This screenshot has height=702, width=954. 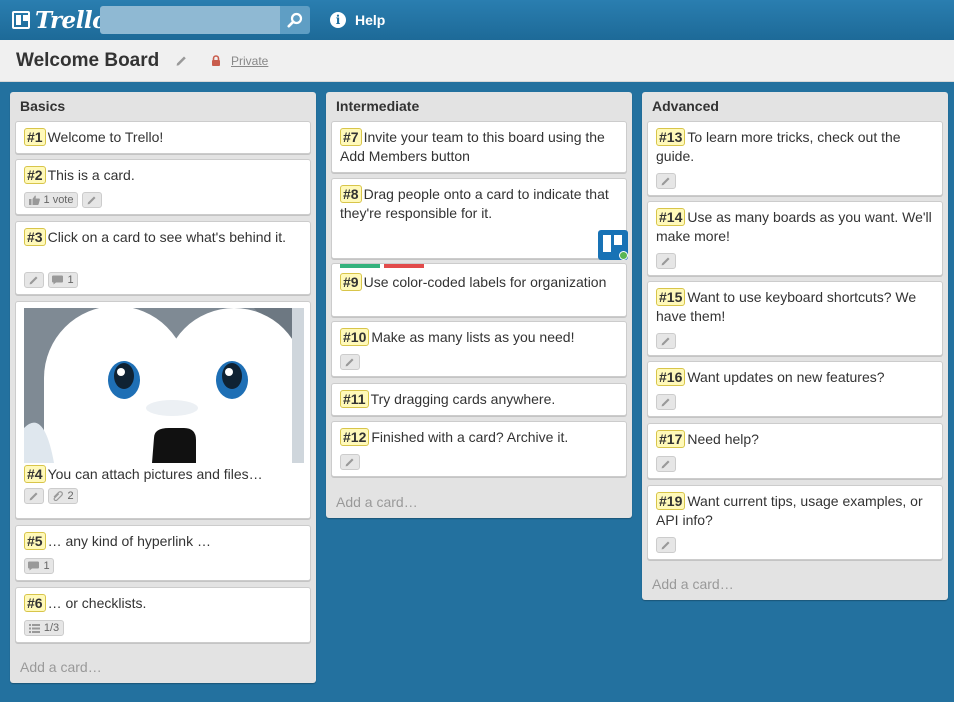 What do you see at coordinates (671, 297) in the screenshot?
I see `card-number: #15` at bounding box center [671, 297].